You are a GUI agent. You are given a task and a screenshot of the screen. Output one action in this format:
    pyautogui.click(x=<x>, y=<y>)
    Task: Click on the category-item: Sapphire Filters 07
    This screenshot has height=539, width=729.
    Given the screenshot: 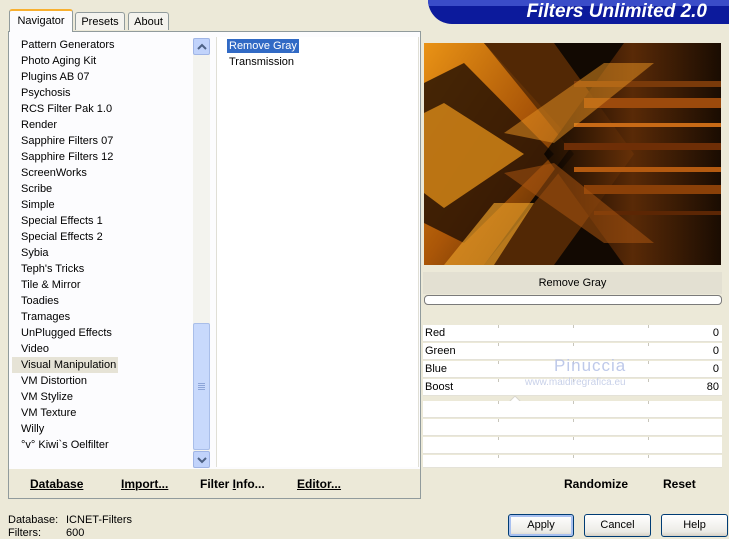 What is the action you would take?
    pyautogui.click(x=102, y=141)
    